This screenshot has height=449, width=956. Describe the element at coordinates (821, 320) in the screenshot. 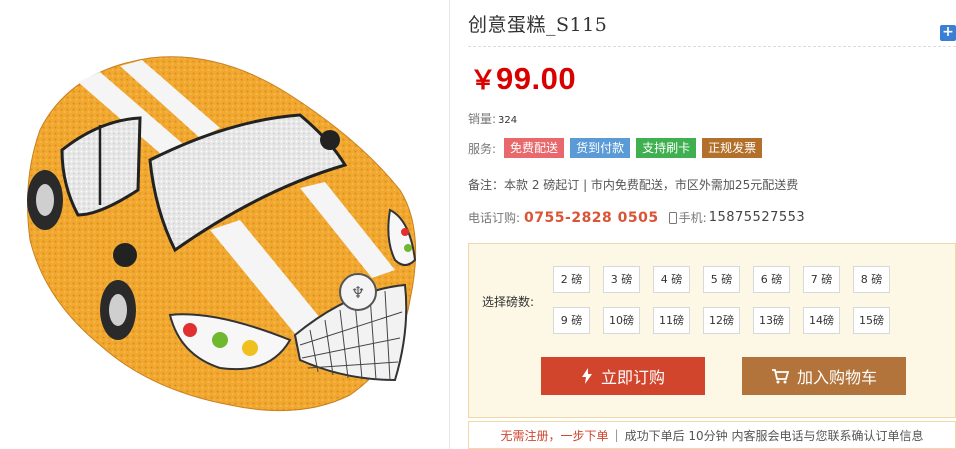

I see `weight-option-14: 14磅` at that location.